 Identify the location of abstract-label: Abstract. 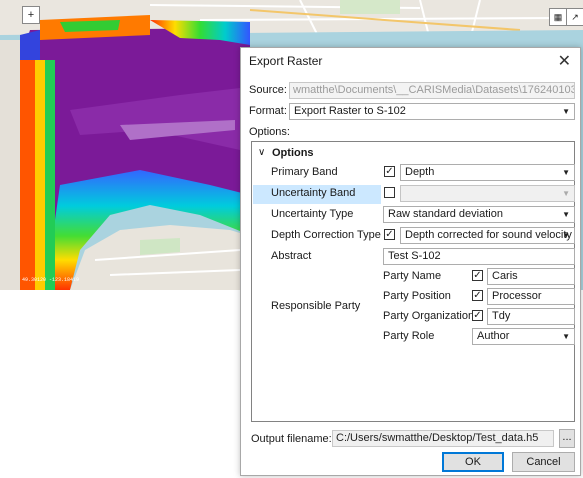
(291, 256).